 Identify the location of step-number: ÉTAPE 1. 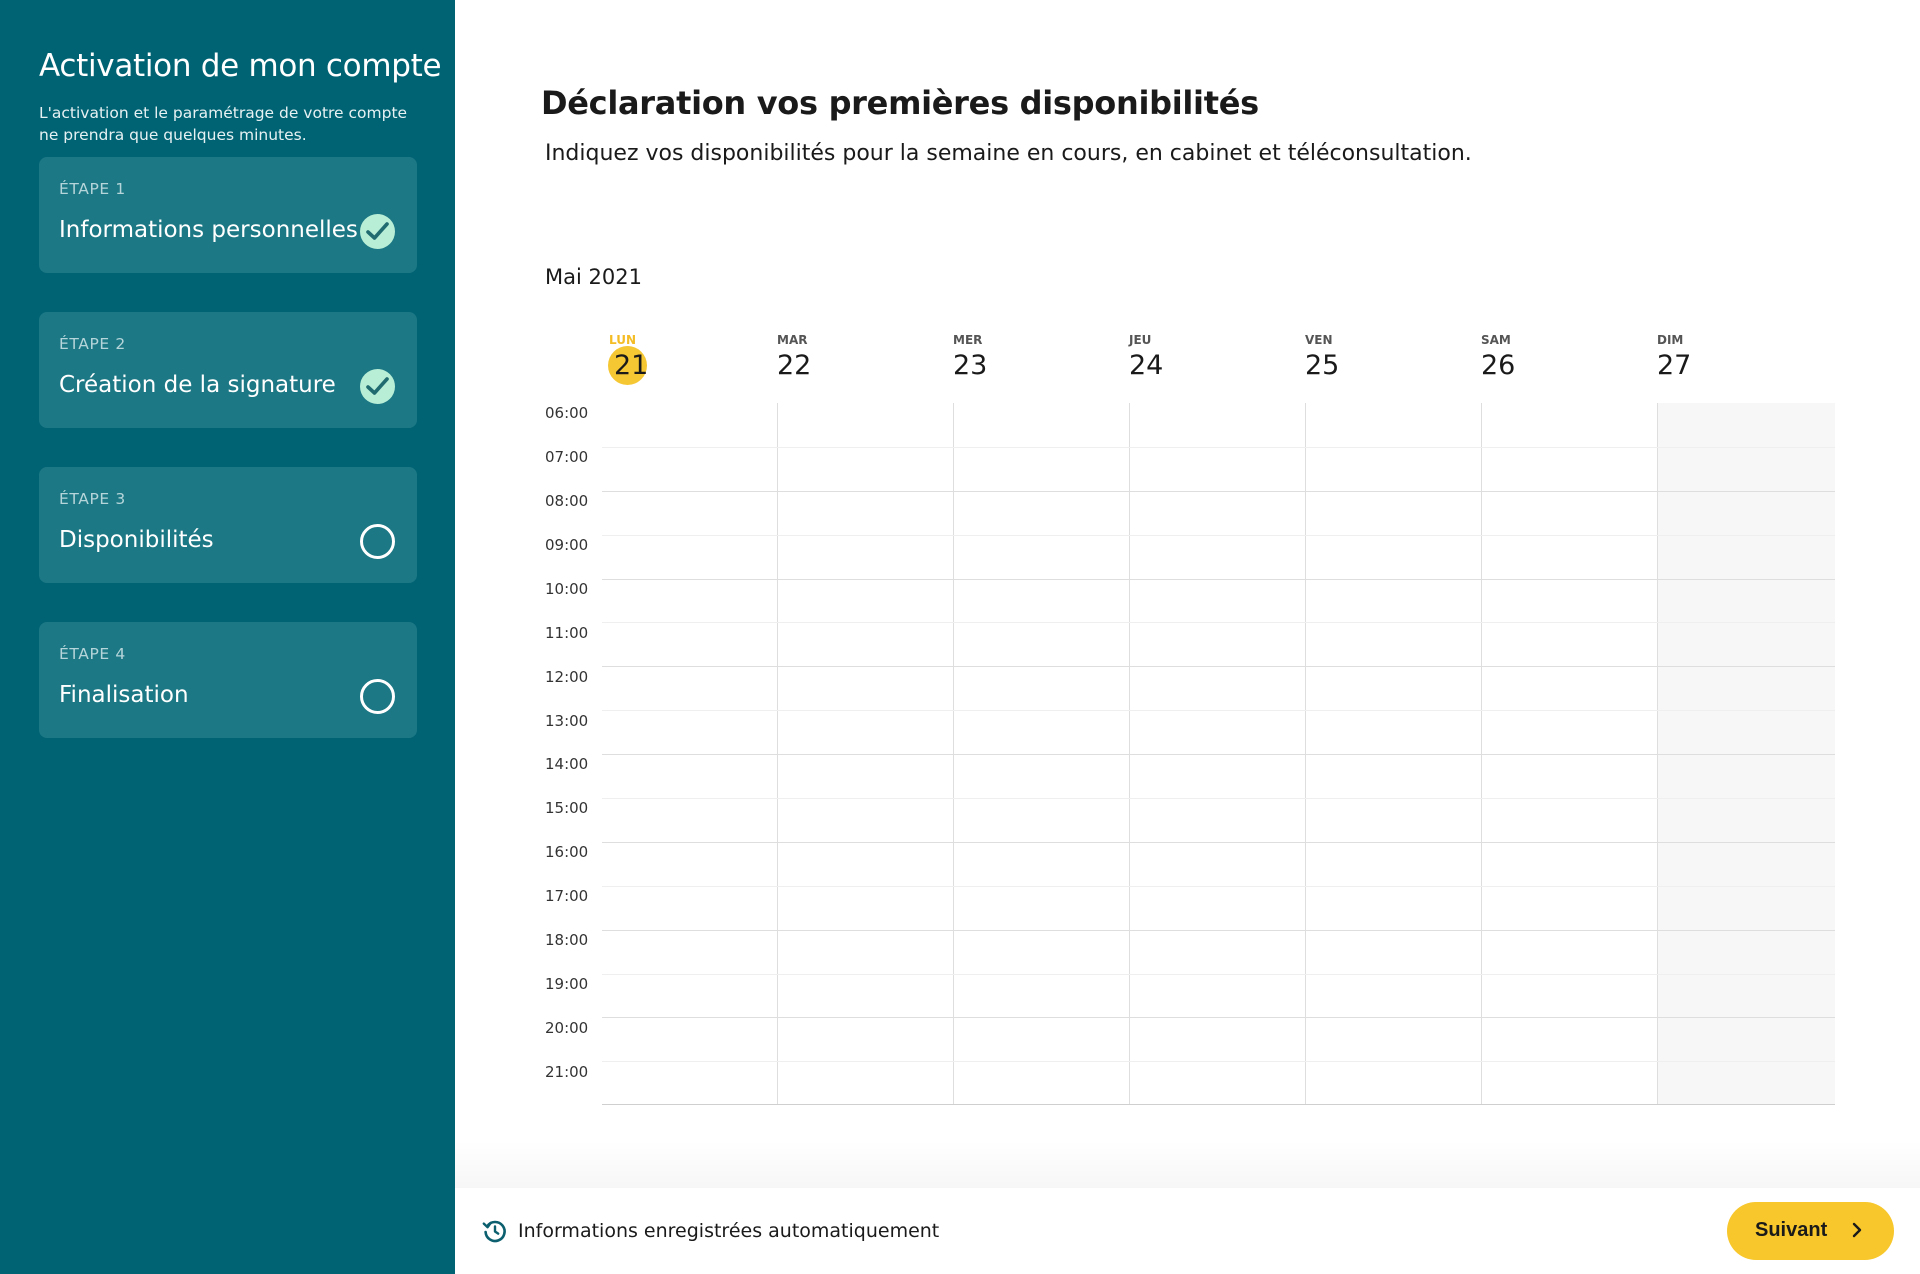
(92, 189).